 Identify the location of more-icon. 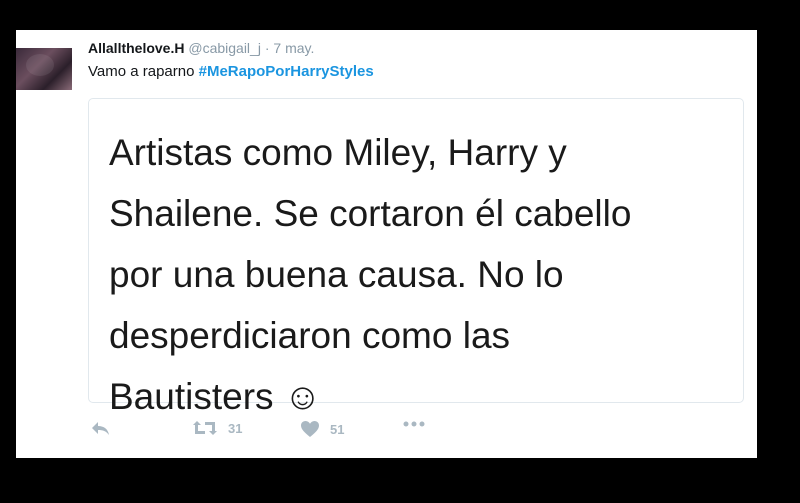
(414, 424).